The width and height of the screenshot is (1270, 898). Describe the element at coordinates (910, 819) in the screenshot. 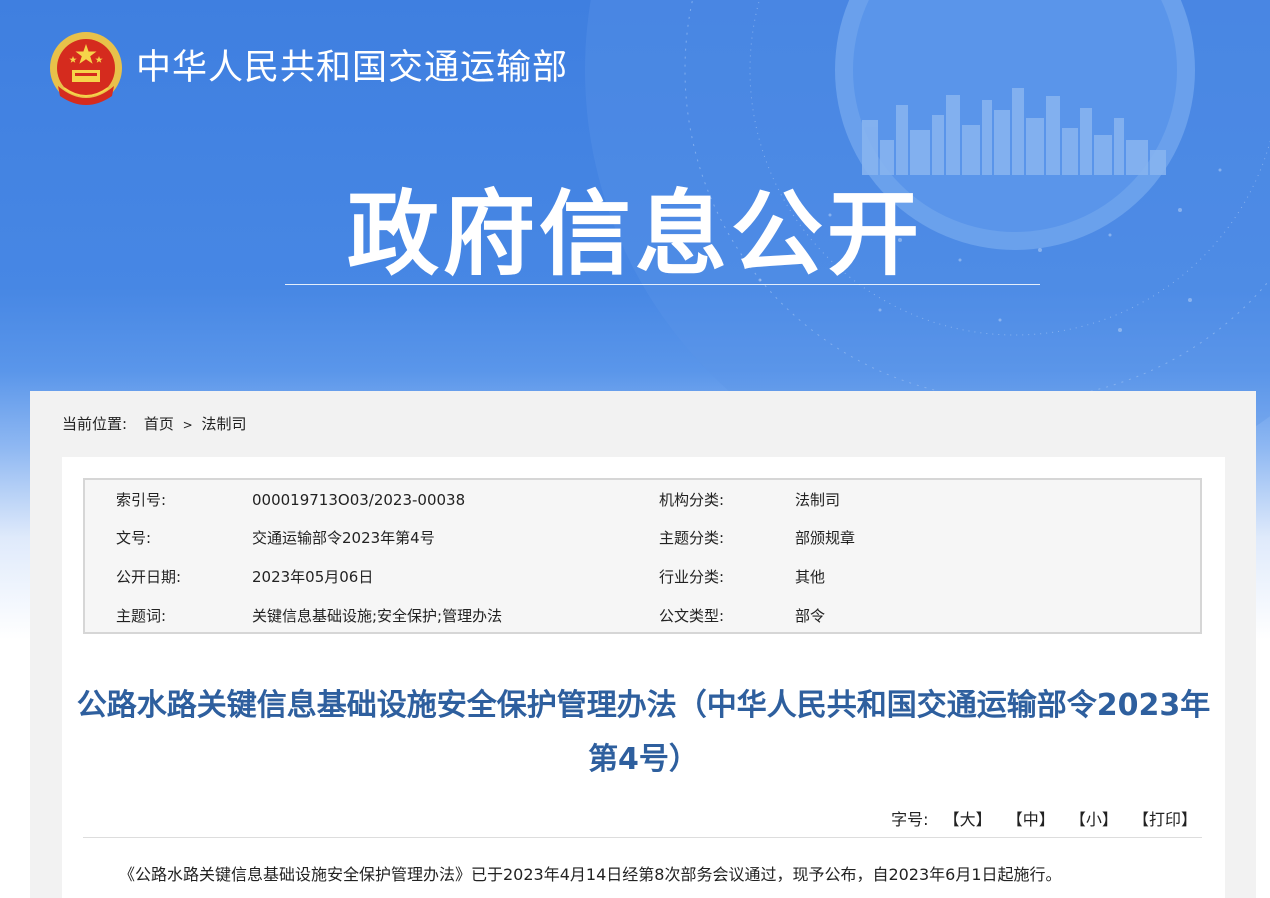

I see `font-size-label: 字号:` at that location.